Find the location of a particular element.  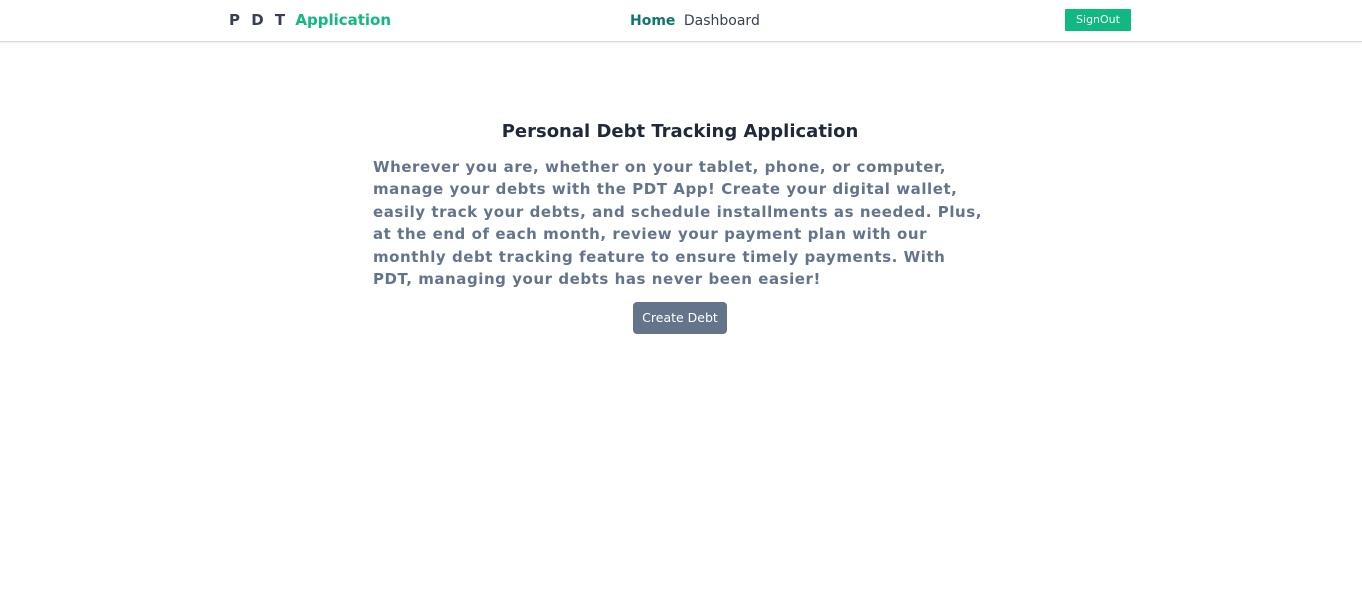

nav-links: Home Dashboard is located at coordinates (695, 21).